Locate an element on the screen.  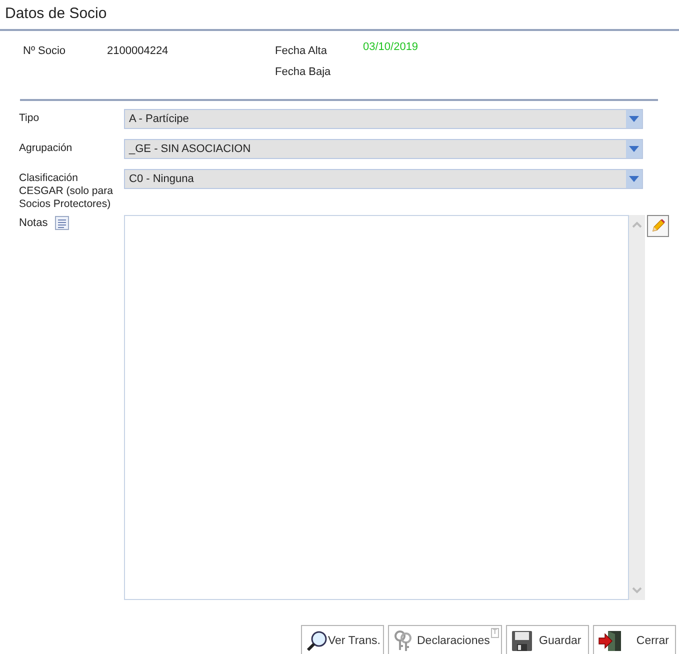
keys-icon is located at coordinates (403, 641).